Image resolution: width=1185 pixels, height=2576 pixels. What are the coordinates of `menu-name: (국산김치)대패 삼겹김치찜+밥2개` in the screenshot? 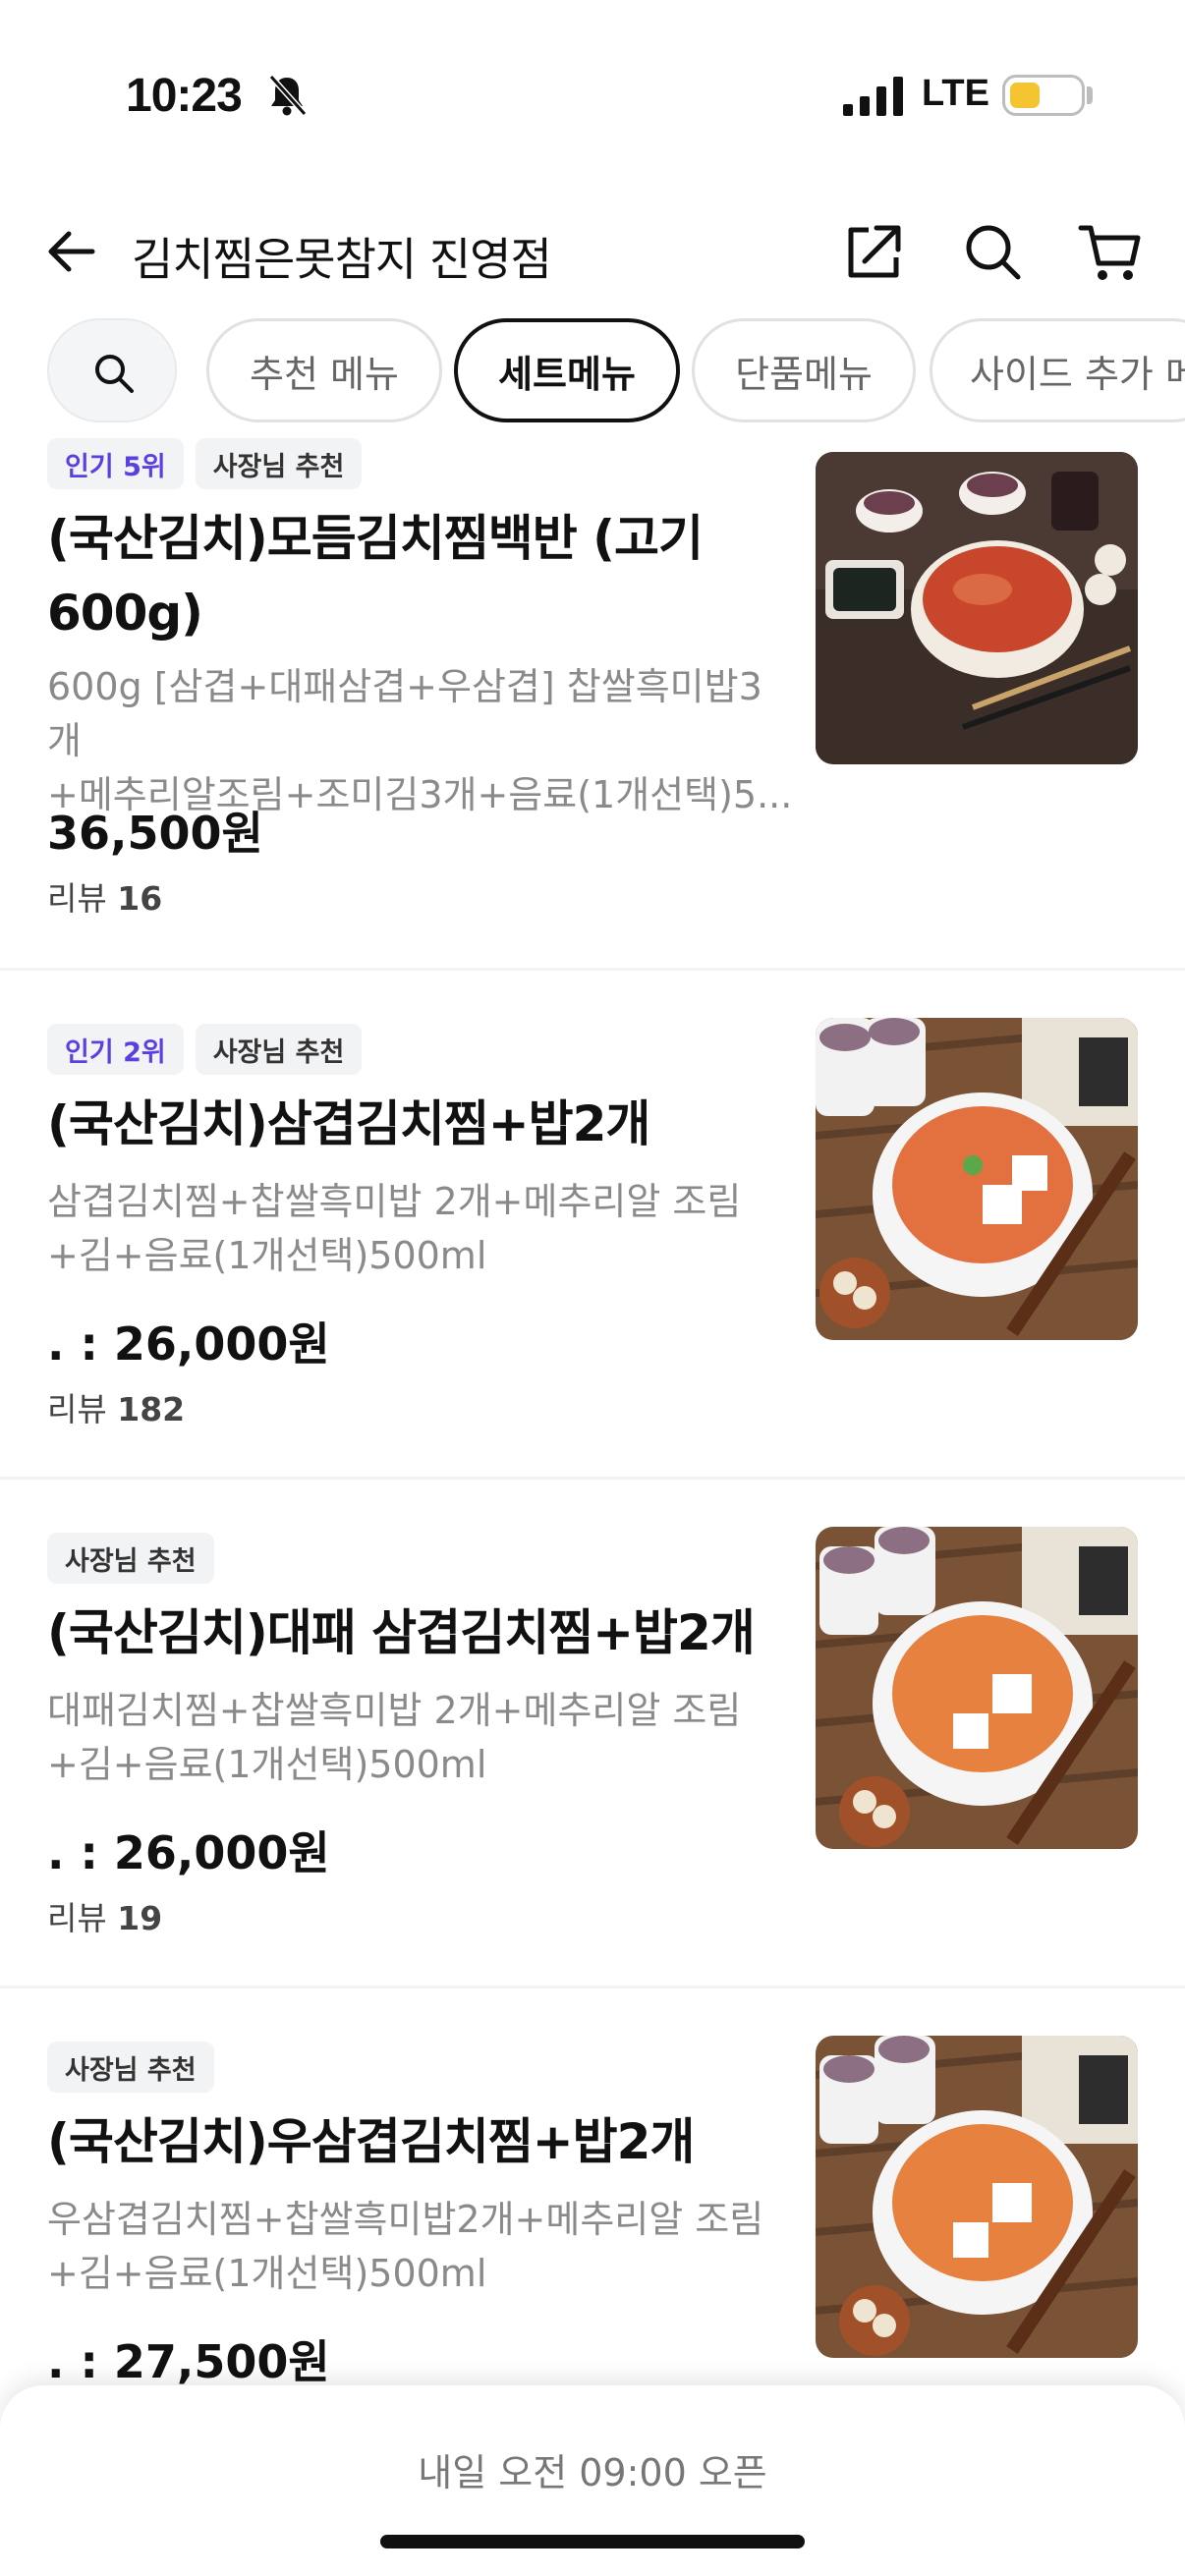 It's located at (402, 1632).